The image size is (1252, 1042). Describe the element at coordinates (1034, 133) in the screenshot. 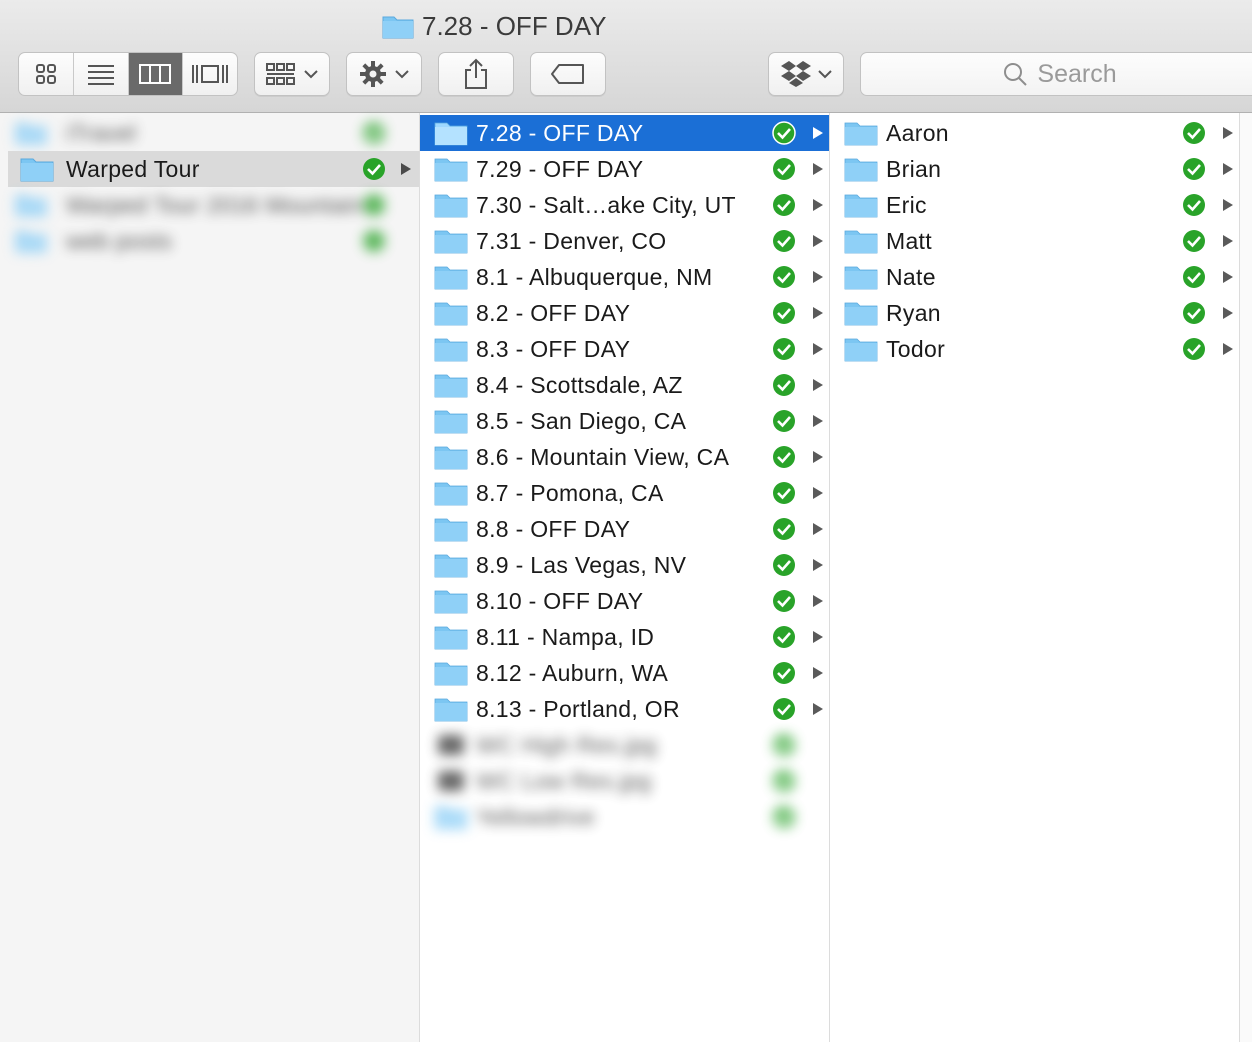

I see `list-item: Aaron` at that location.